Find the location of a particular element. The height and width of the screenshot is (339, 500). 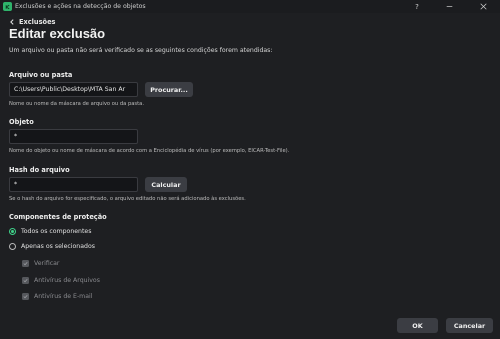

checkbox-file-antivirus: Antivírus de Arquivos is located at coordinates (61, 280).